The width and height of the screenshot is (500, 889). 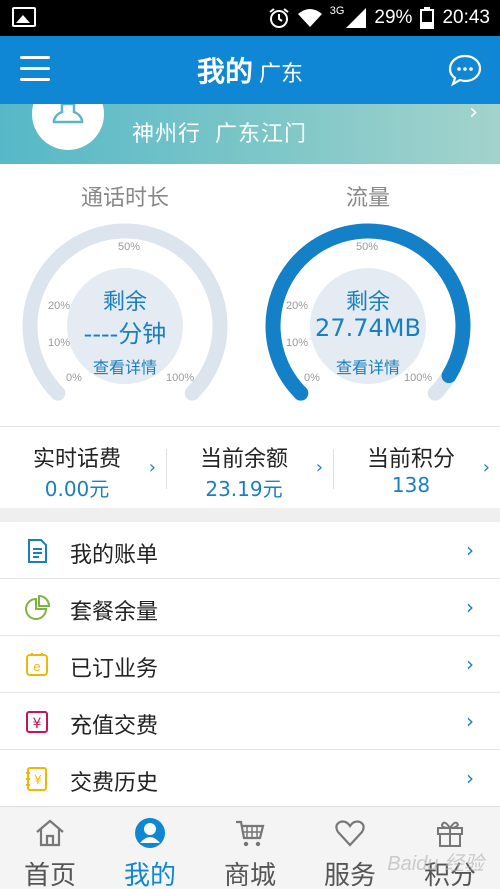 What do you see at coordinates (279, 18) in the screenshot?
I see `alarm-icon` at bounding box center [279, 18].